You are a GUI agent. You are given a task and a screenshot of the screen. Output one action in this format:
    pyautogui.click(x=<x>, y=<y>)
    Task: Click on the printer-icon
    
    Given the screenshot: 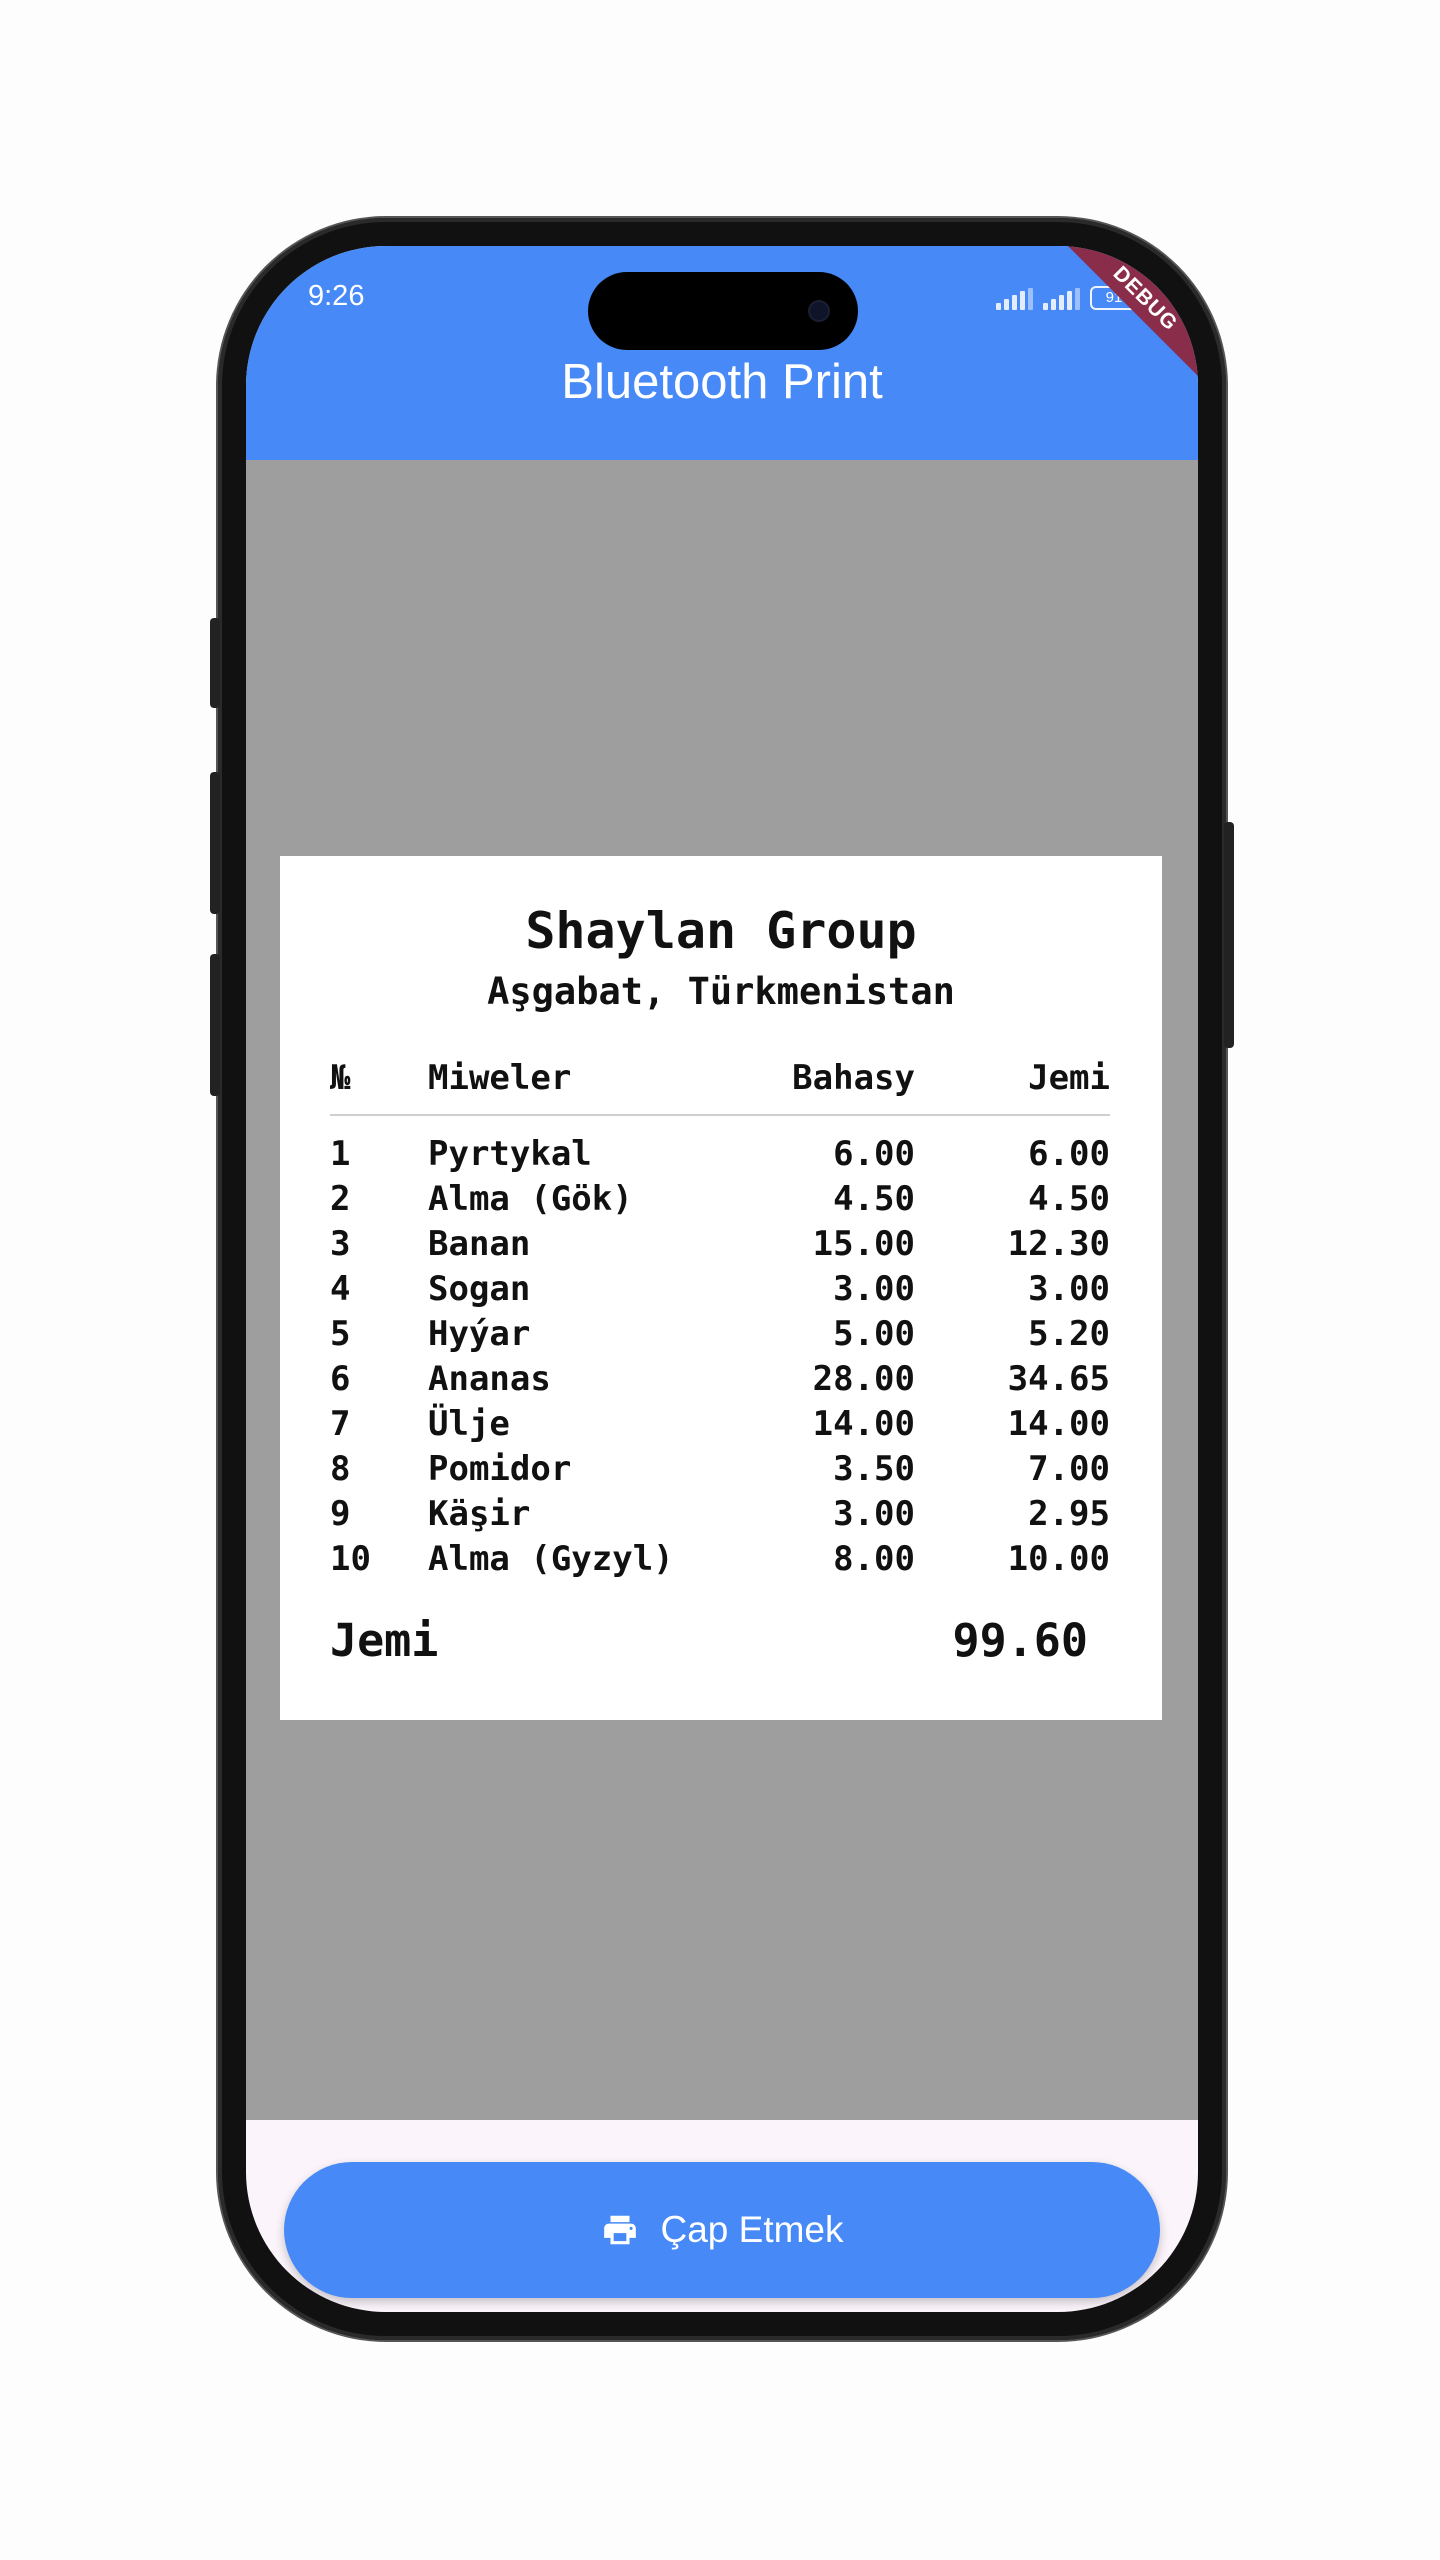 What is the action you would take?
    pyautogui.click(x=620, y=2230)
    